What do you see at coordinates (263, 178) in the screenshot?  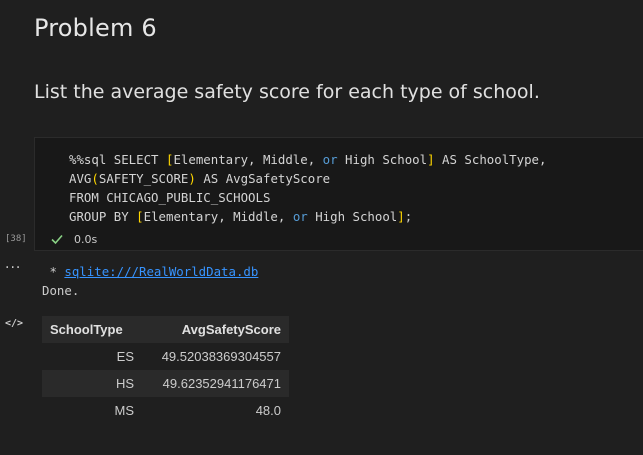 I see `code-token: AS AvgSafetyScore` at bounding box center [263, 178].